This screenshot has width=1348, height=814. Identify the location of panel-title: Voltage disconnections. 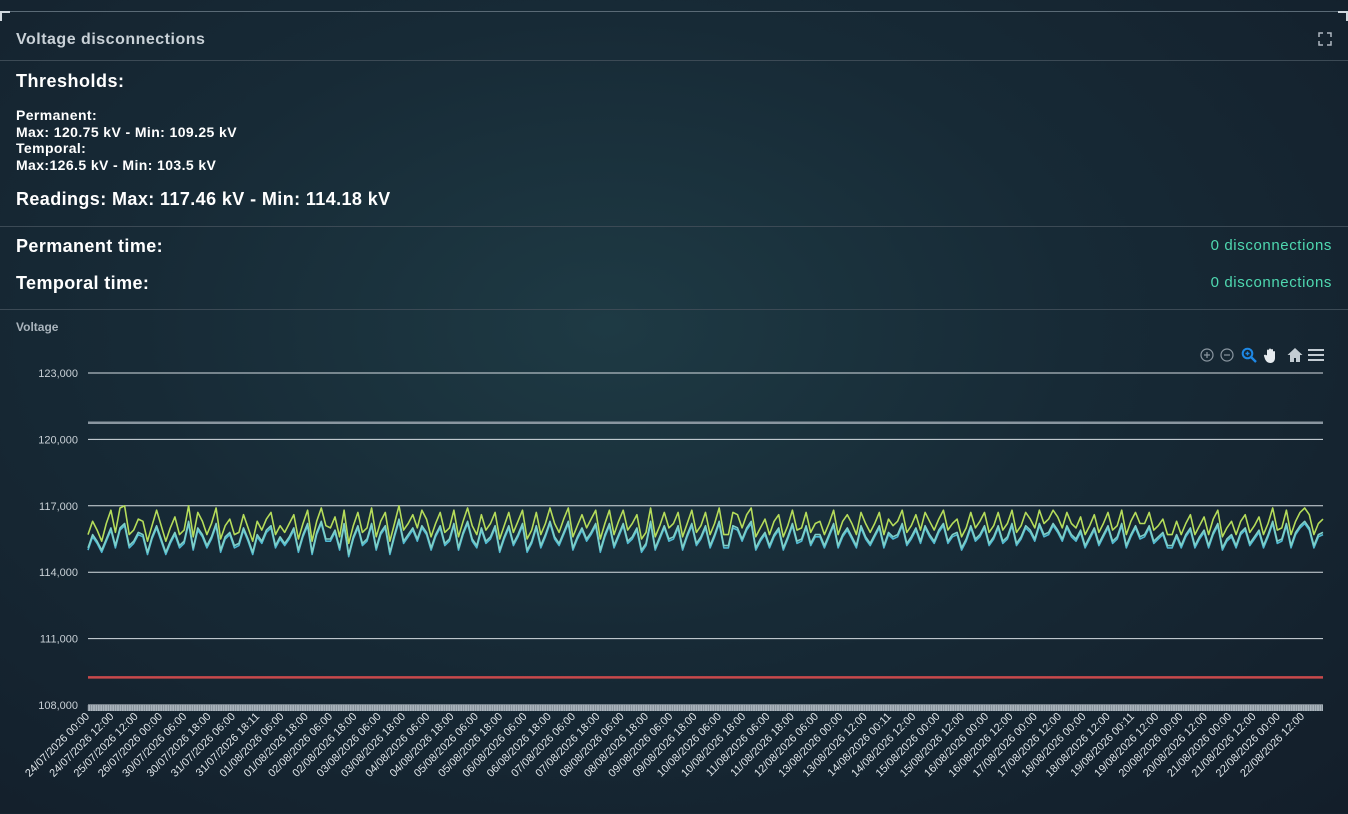
(111, 39).